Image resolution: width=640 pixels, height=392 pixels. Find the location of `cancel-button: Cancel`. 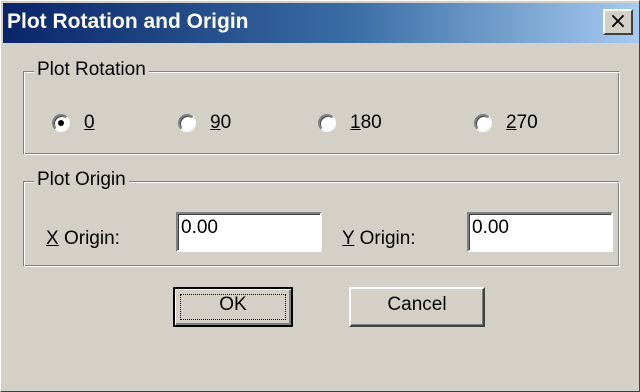

cancel-button: Cancel is located at coordinates (417, 307).